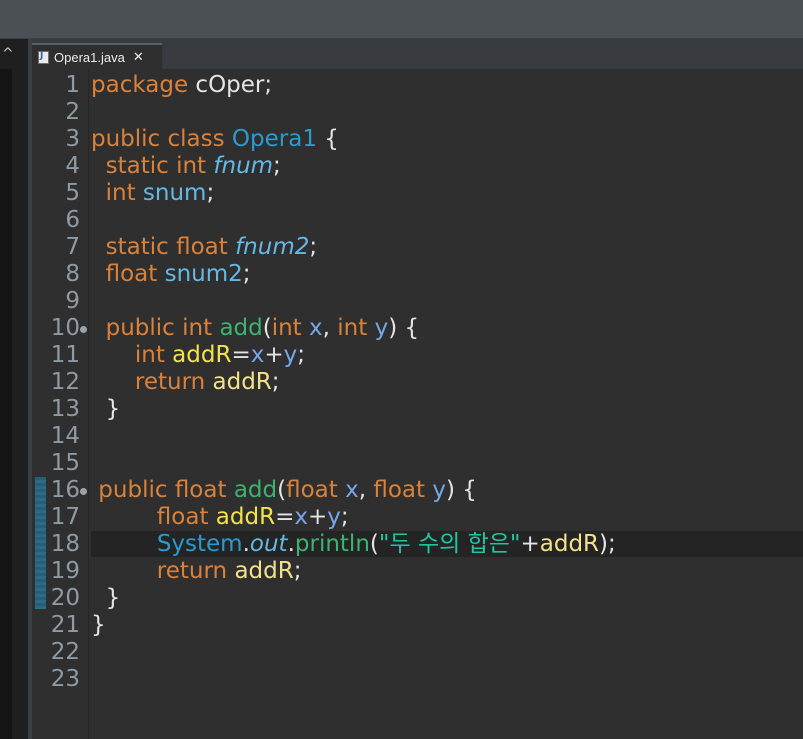 The image size is (803, 739). Describe the element at coordinates (203, 274) in the screenshot. I see `field: snum2` at that location.